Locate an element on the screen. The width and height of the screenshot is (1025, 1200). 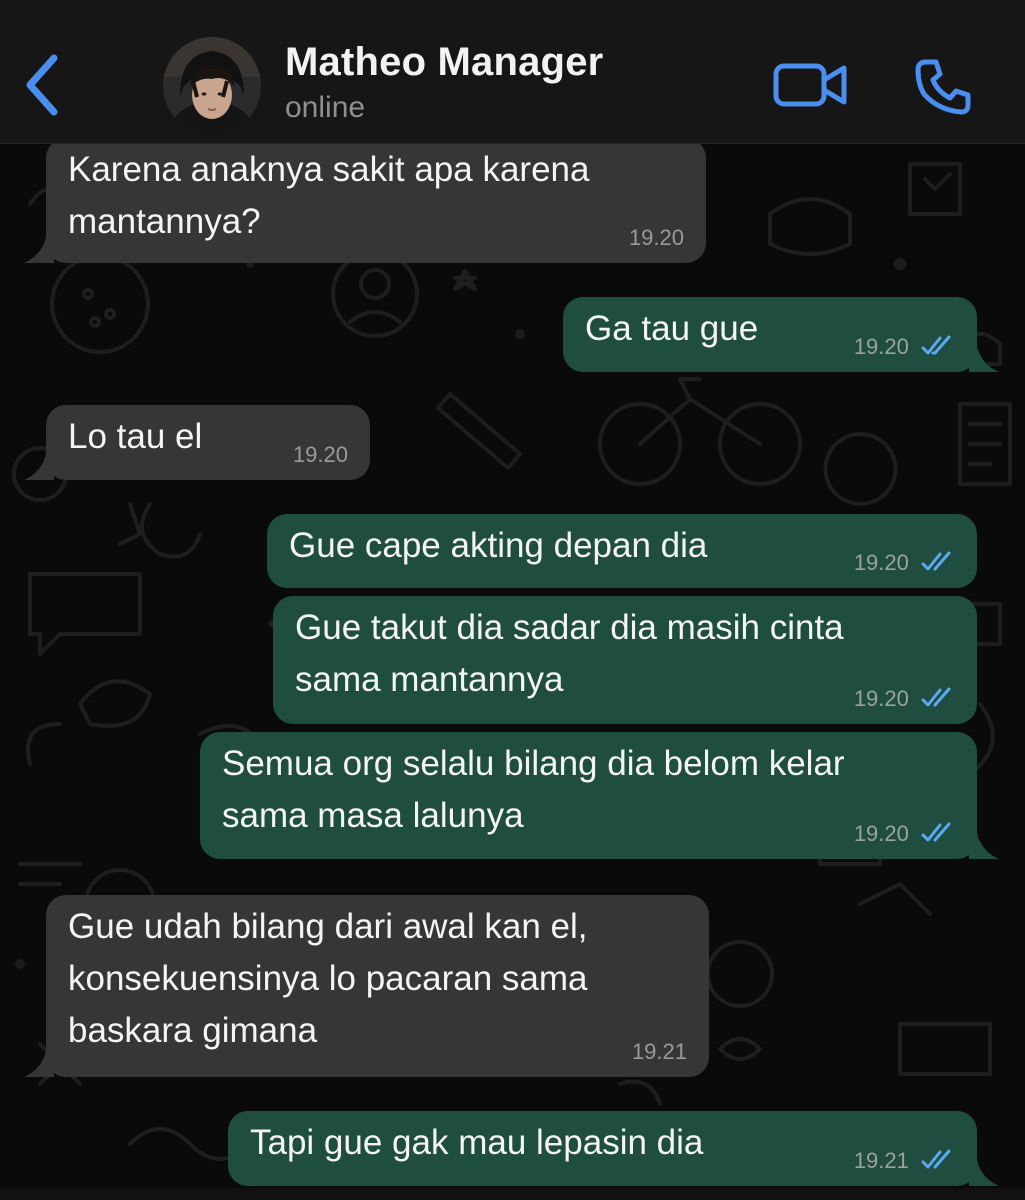
video-camera-icon is located at coordinates (810, 85).